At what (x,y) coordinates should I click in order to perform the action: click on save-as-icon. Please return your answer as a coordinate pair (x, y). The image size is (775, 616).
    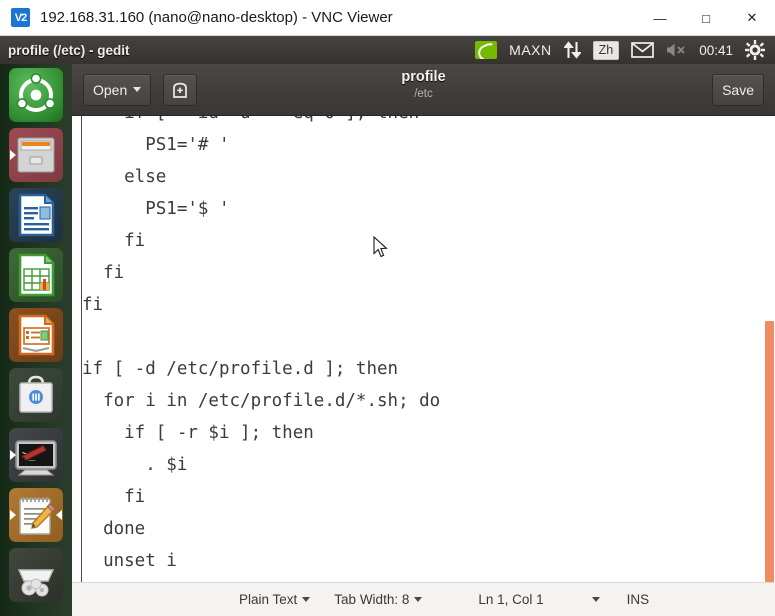
    Looking at the image, I should click on (180, 90).